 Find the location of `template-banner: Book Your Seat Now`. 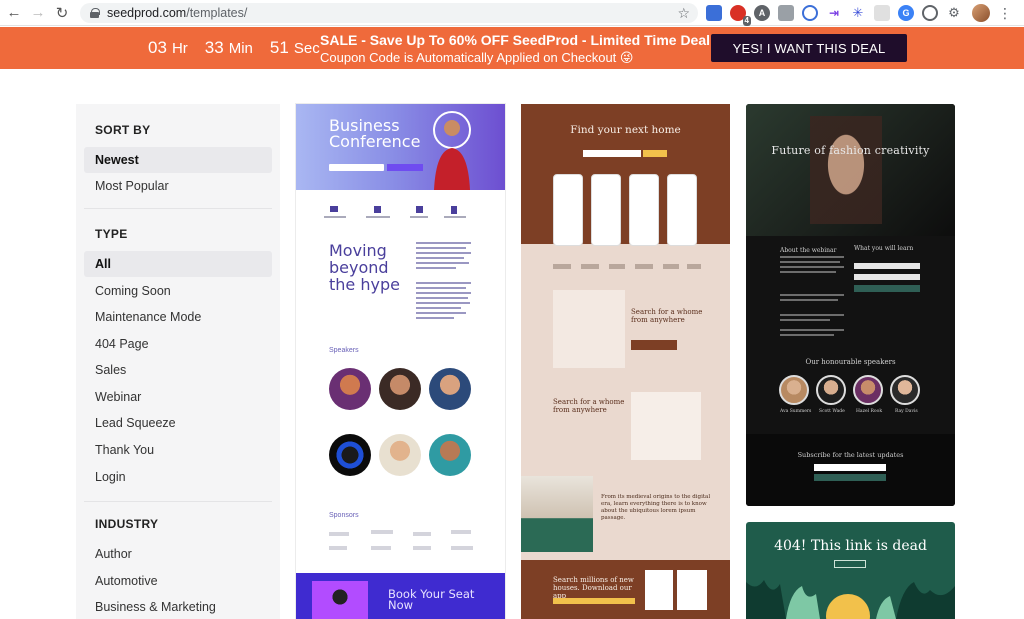

template-banner: Book Your Seat Now is located at coordinates (400, 596).